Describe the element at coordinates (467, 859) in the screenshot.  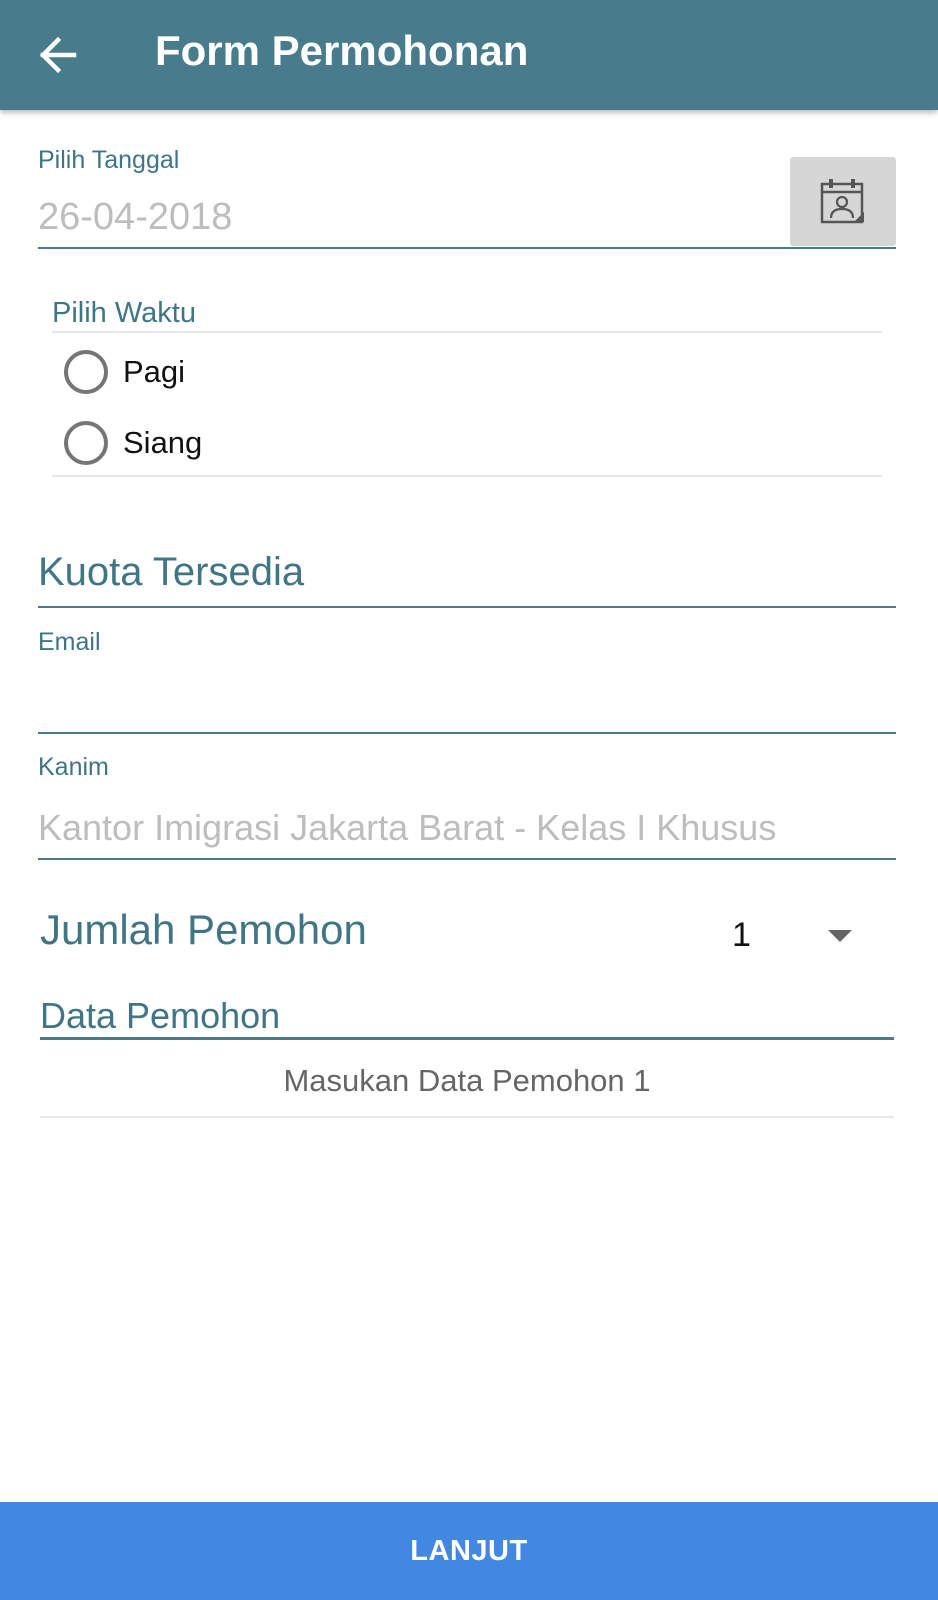
I see `kanim-underline` at that location.